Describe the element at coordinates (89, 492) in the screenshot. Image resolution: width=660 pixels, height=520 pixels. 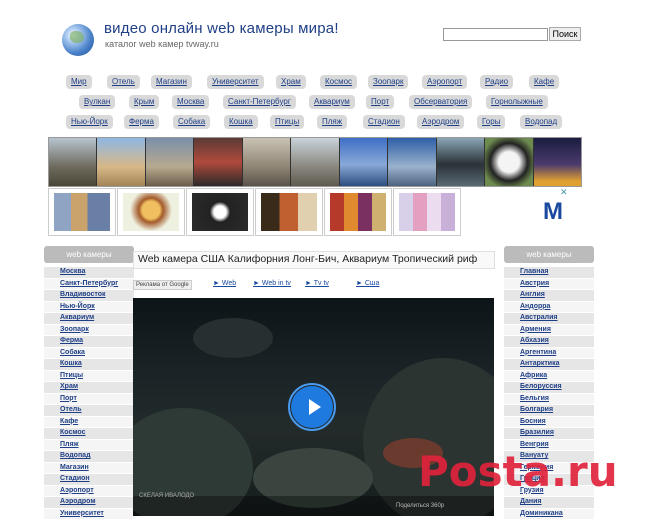
I see `sidebar-item: Аэропорт` at that location.